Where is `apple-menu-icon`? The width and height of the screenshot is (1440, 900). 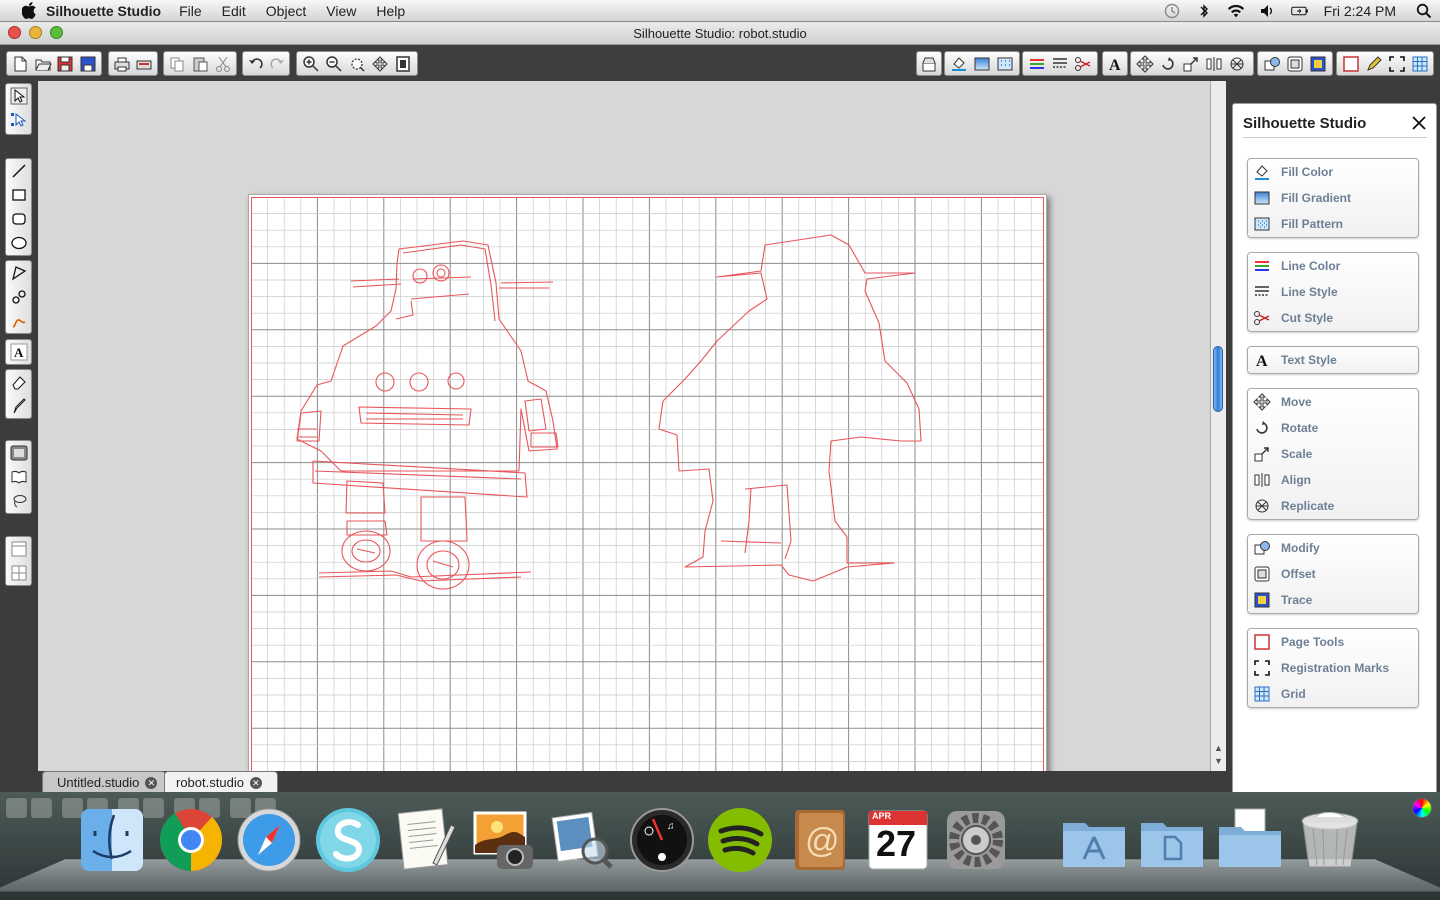 apple-menu-icon is located at coordinates (29, 11).